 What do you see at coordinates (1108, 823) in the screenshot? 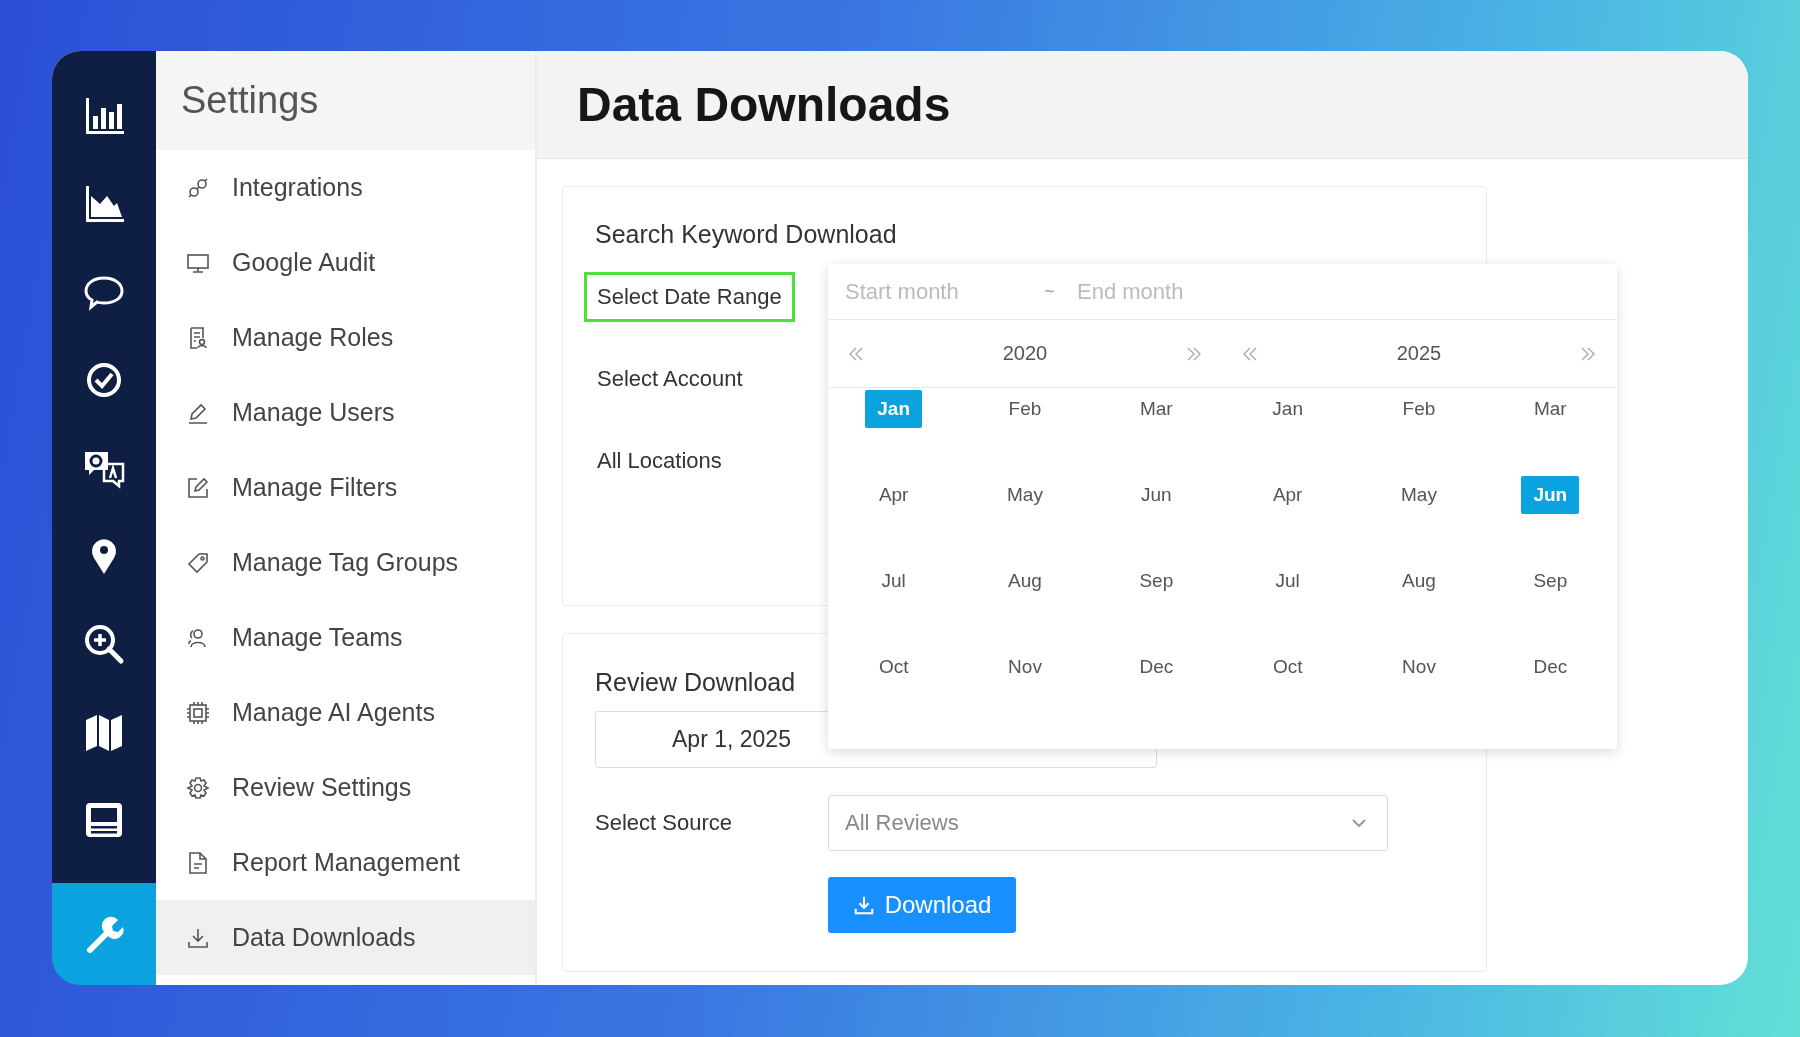
I see `source-select: All Reviews` at bounding box center [1108, 823].